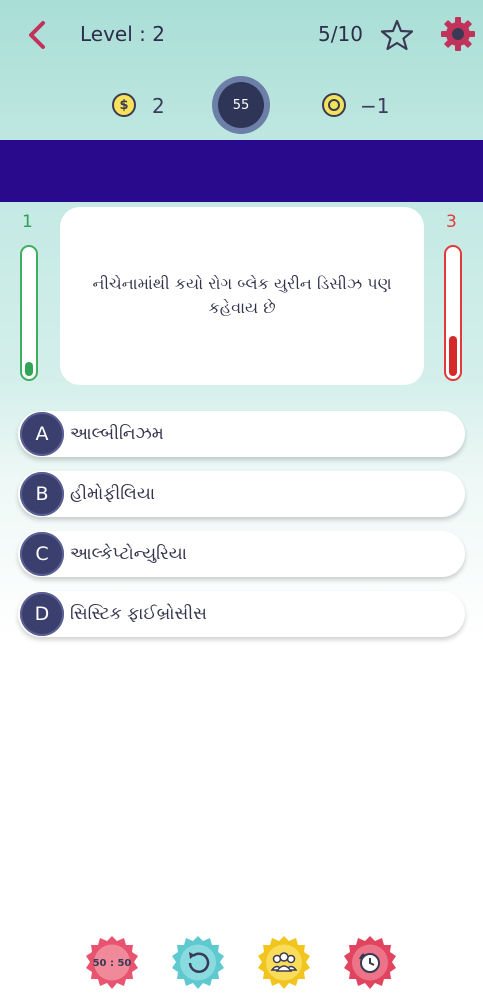  I want to click on option-letter: C, so click(42, 554).